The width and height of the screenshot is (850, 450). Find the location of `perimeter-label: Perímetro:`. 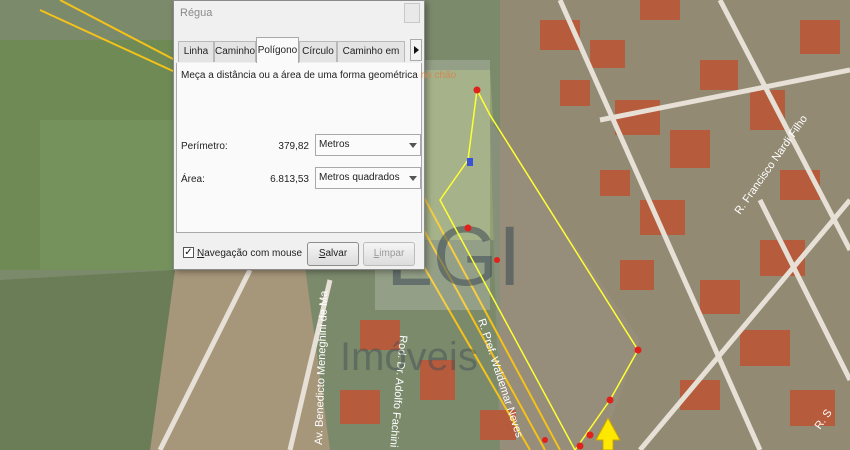

perimeter-label: Perímetro: is located at coordinates (204, 146).